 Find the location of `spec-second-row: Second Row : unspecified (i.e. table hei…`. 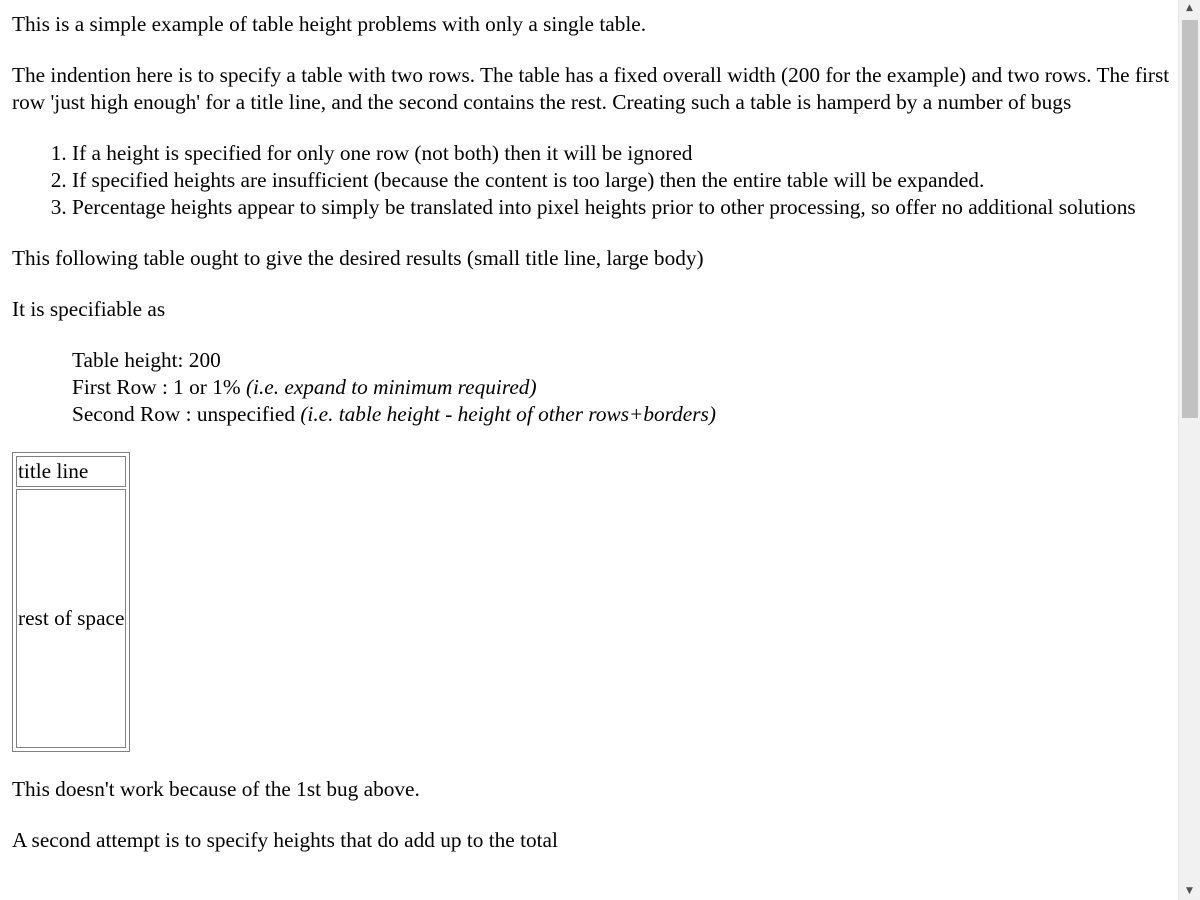

spec-second-row: Second Row : unspecified (i.e. table hei… is located at coordinates (622, 414).